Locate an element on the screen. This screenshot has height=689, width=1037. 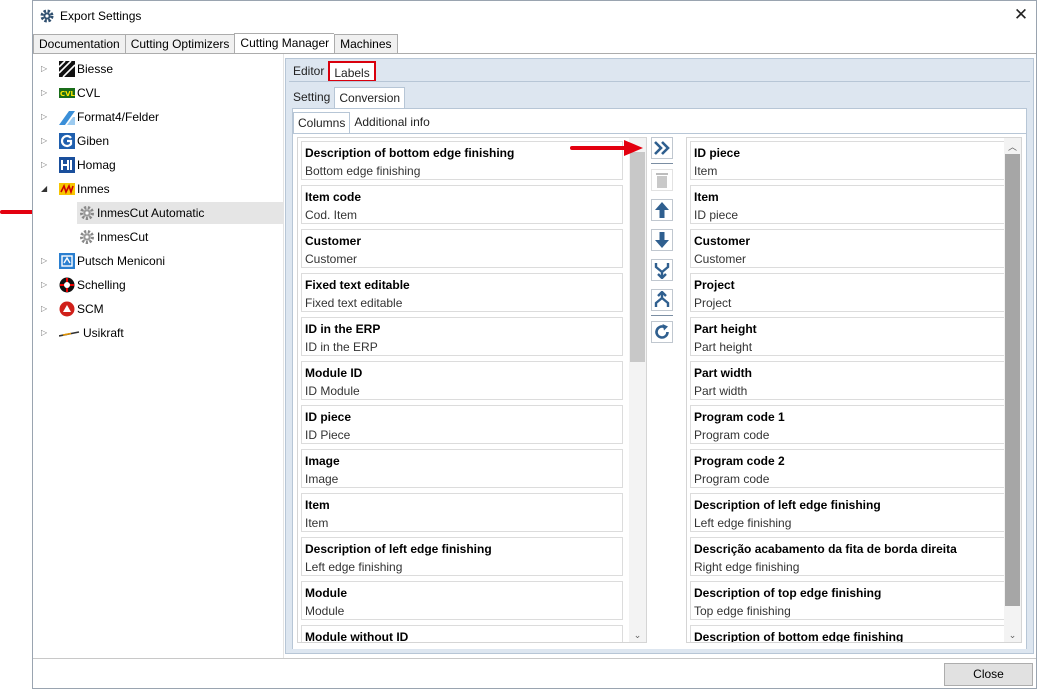
column-card: Fixed text editable Fixed text editable is located at coordinates (462, 292).